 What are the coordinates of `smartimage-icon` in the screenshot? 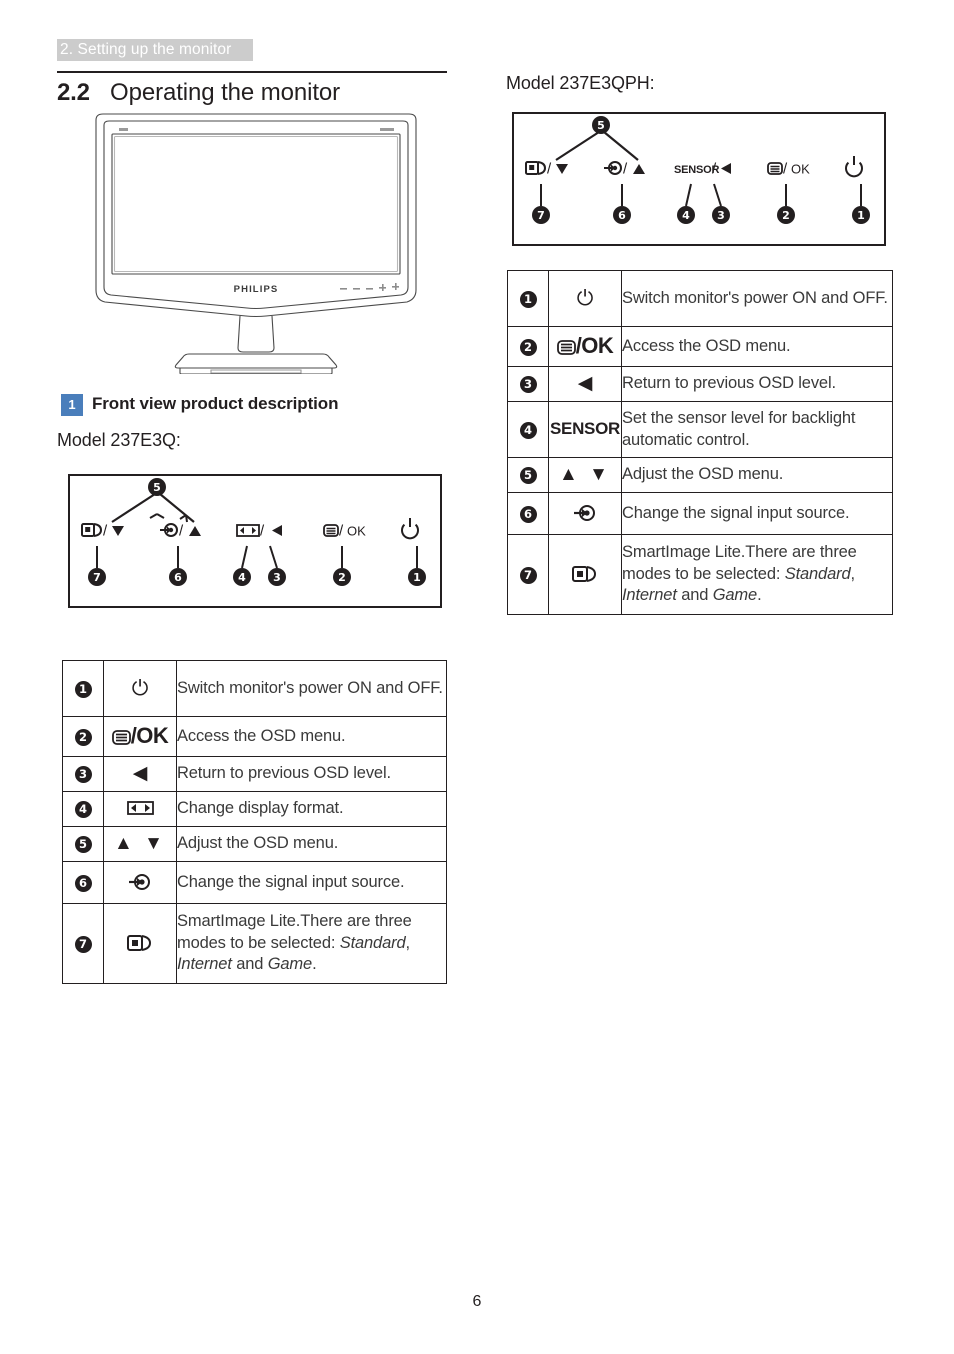 It's located at (585, 574).